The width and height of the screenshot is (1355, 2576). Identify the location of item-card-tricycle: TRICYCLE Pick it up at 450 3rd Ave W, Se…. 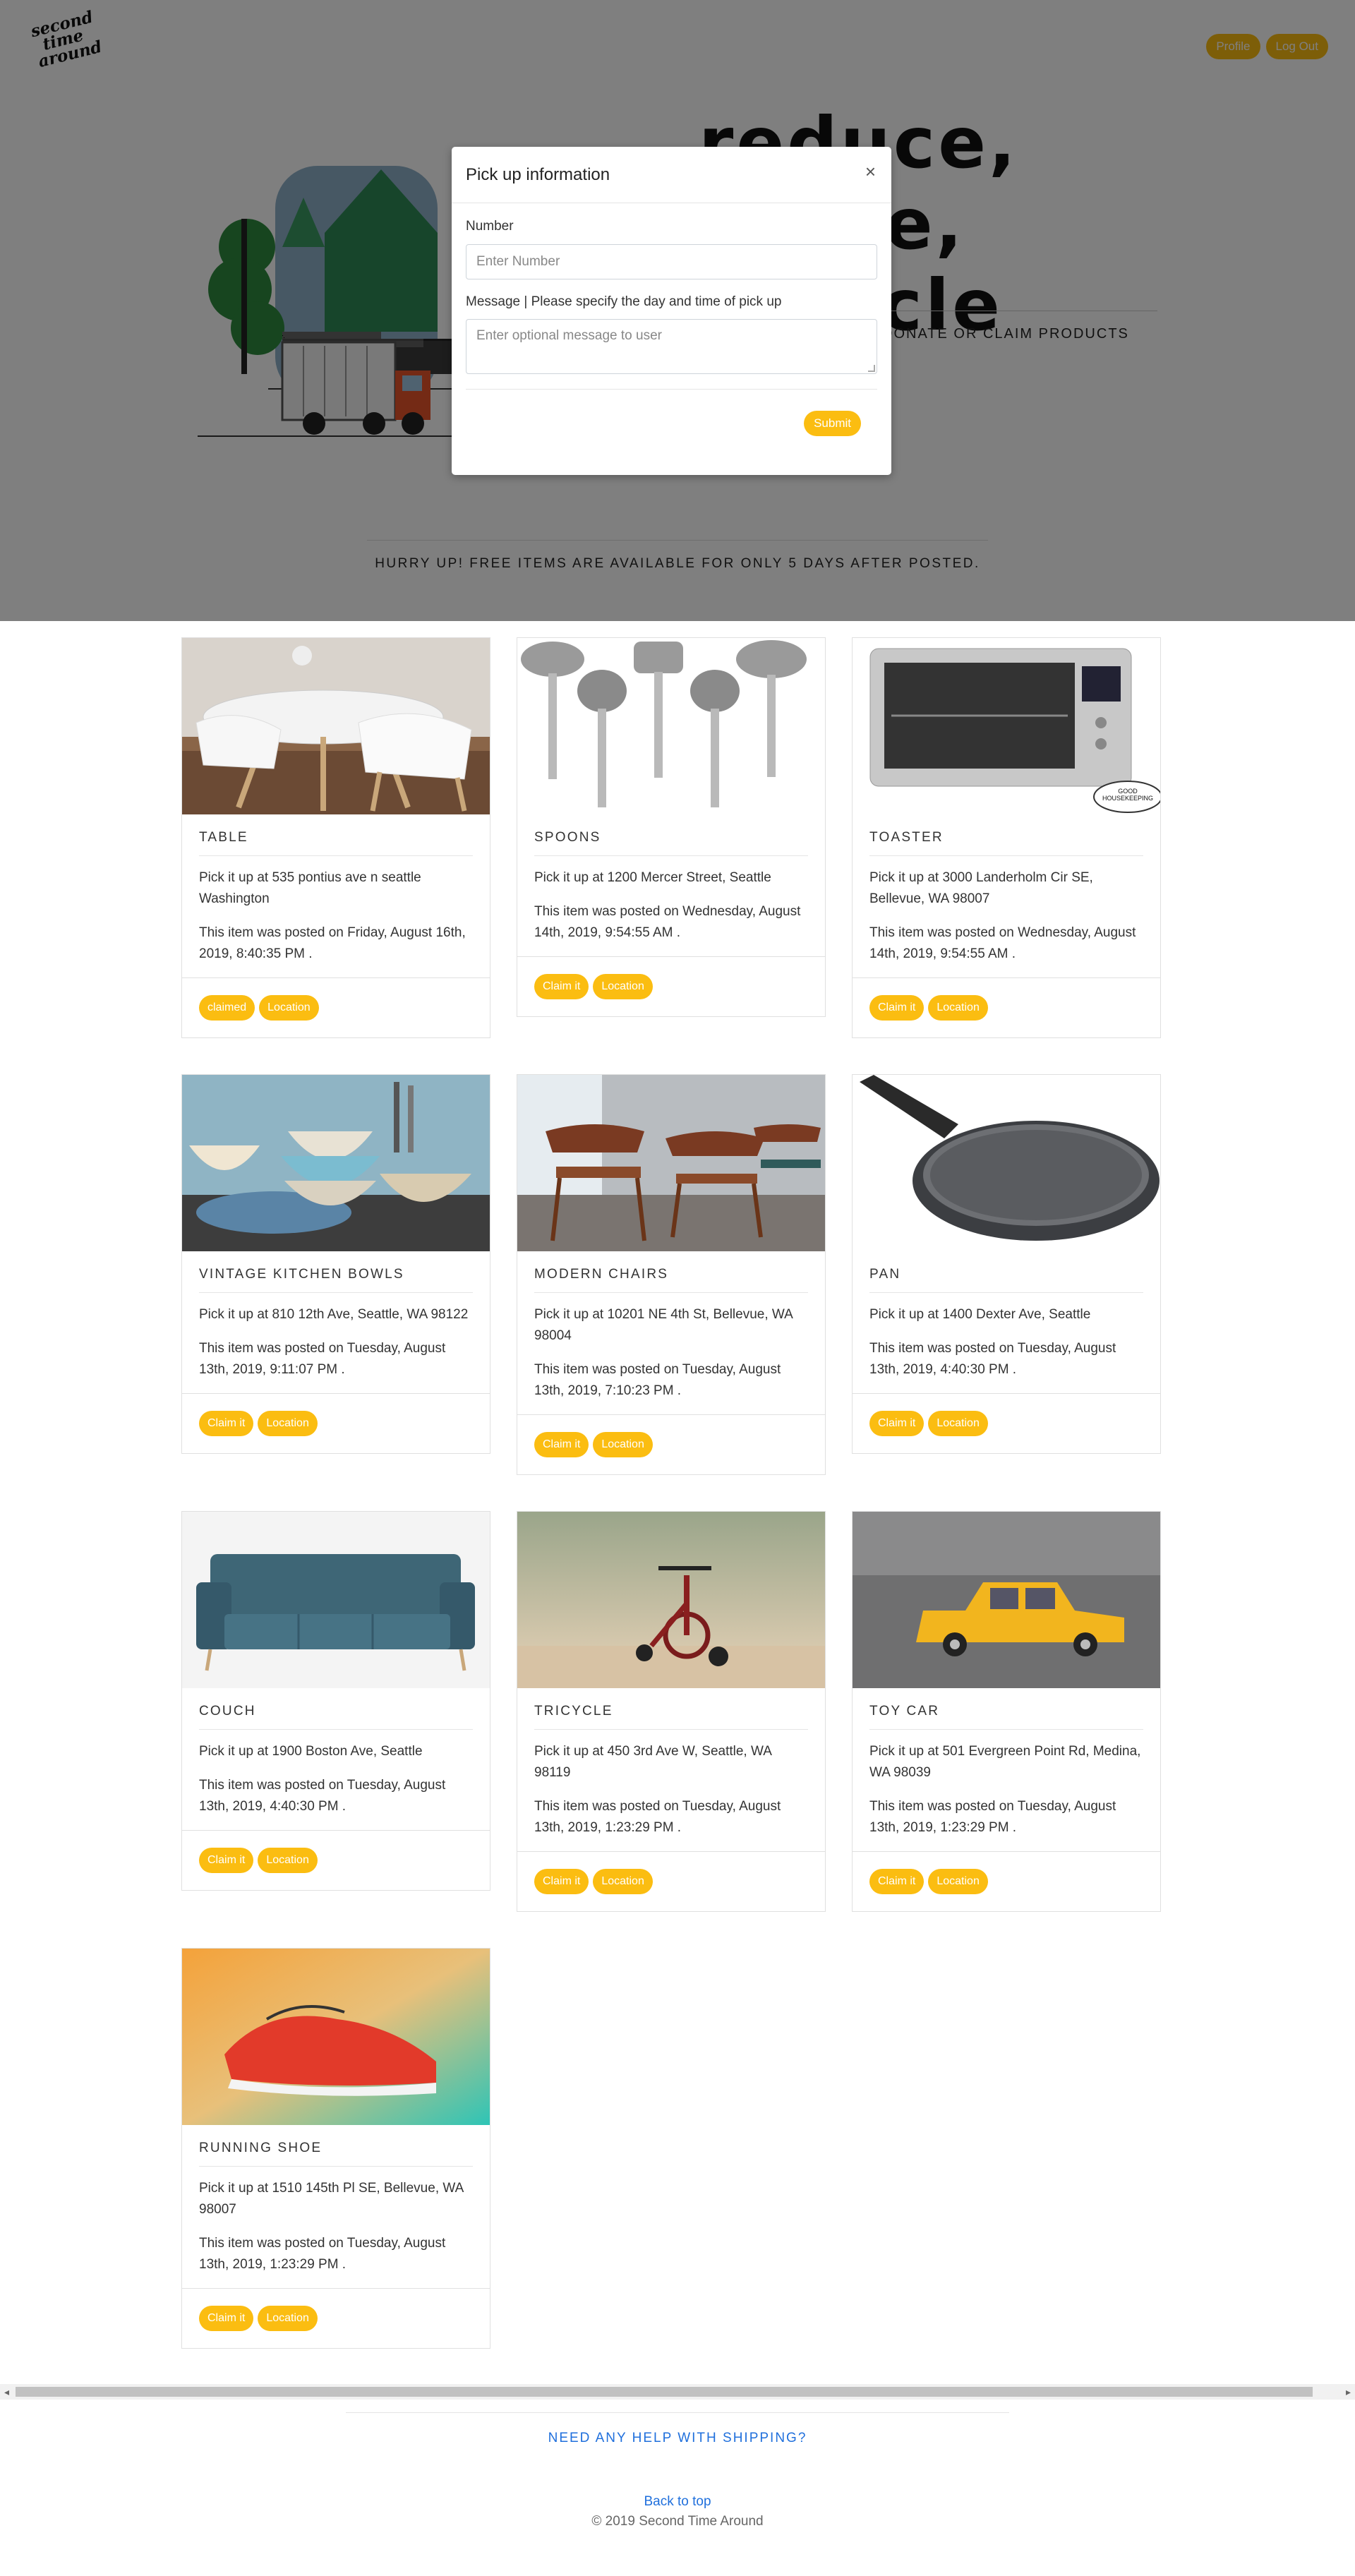
(671, 1711).